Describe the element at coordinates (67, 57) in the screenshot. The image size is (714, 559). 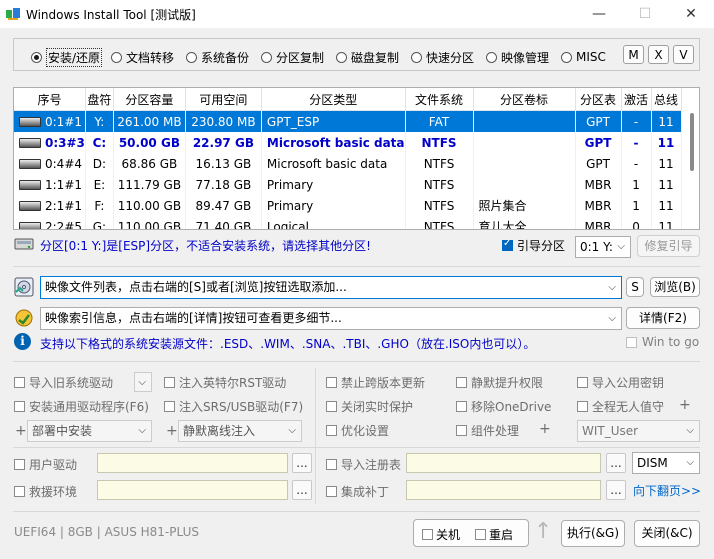
I see `radio-install-restore: 安装/还原` at that location.